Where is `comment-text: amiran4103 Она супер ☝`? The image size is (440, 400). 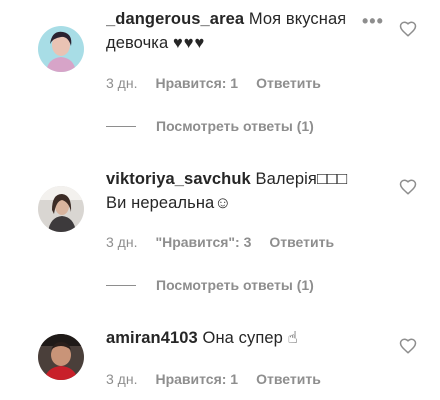
comment-text: amiran4103 Она супер ☝ is located at coordinates (237, 338).